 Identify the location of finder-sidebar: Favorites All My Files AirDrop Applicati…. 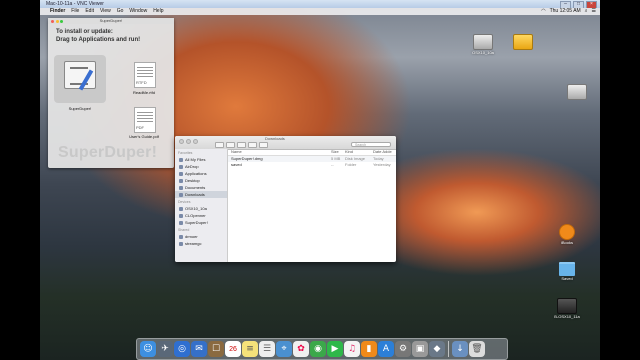
(201, 205).